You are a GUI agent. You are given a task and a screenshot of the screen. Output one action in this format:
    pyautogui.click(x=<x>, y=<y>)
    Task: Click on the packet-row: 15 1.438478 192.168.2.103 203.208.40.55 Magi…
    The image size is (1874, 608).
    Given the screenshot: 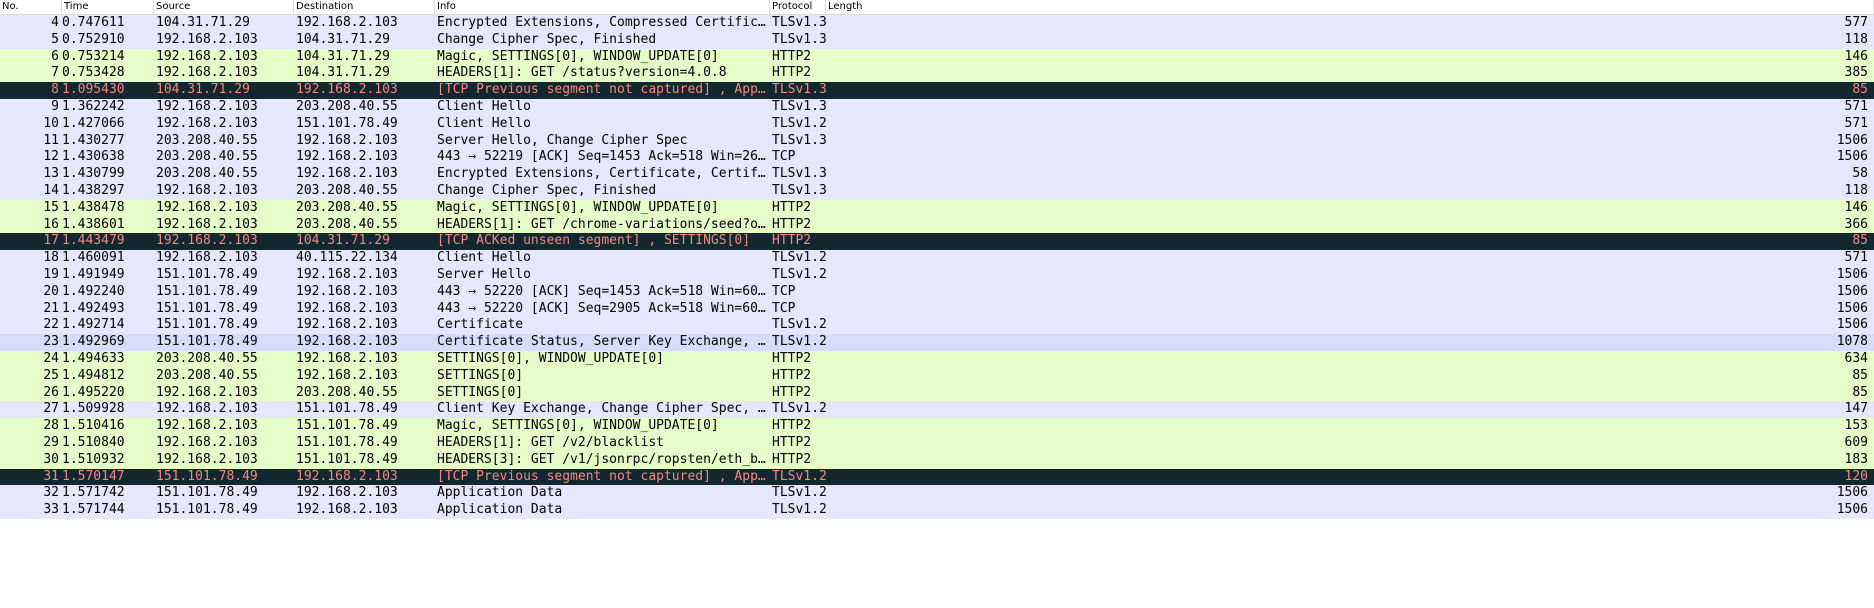 What is the action you would take?
    pyautogui.click(x=937, y=208)
    